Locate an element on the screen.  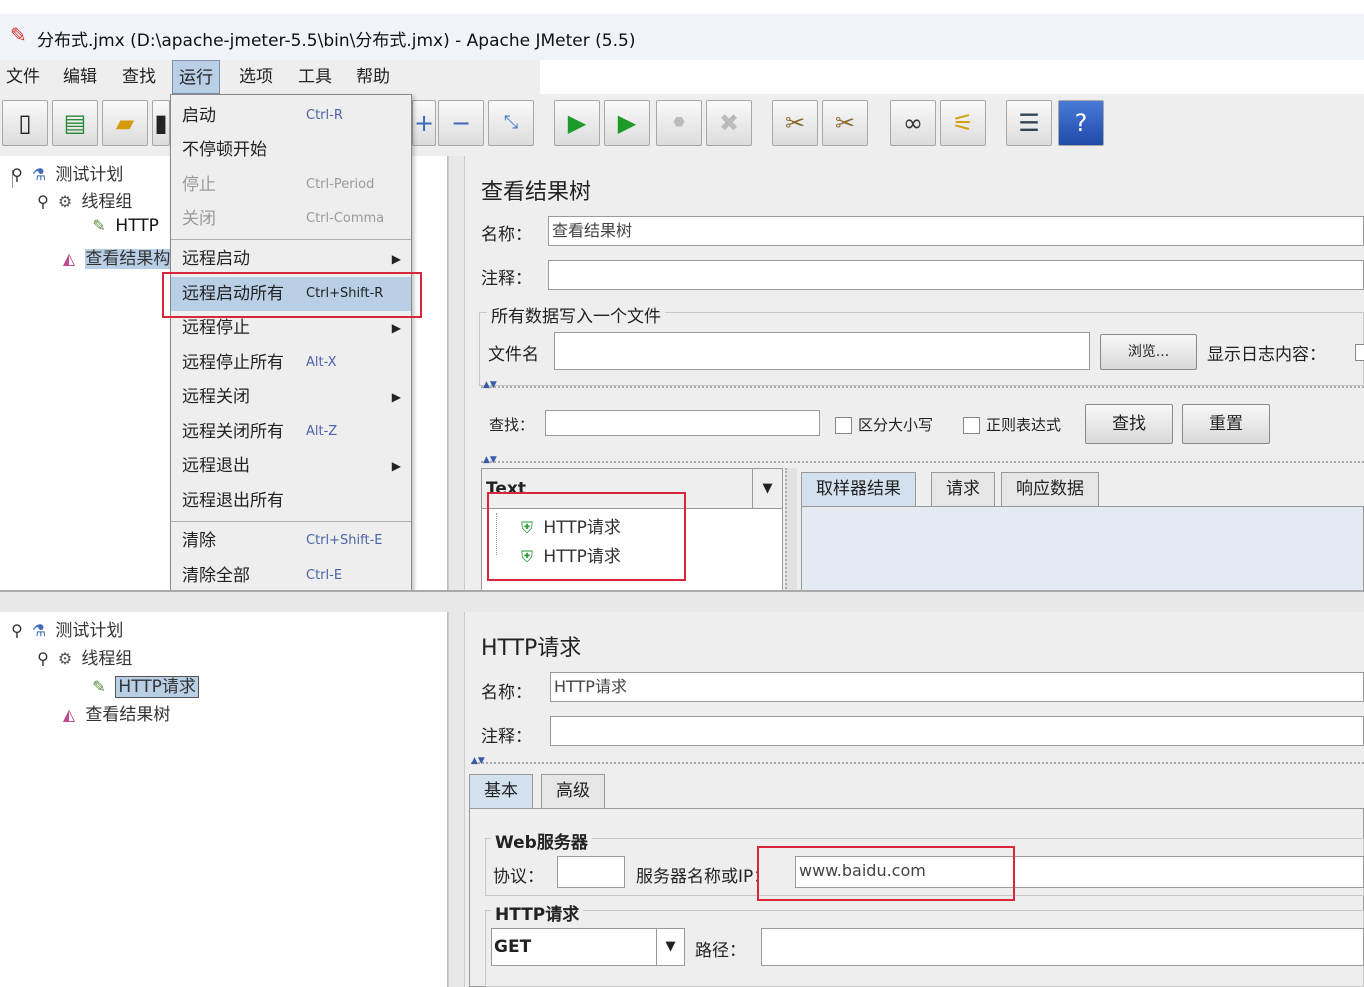
menu-tools: 工具 is located at coordinates (315, 77).